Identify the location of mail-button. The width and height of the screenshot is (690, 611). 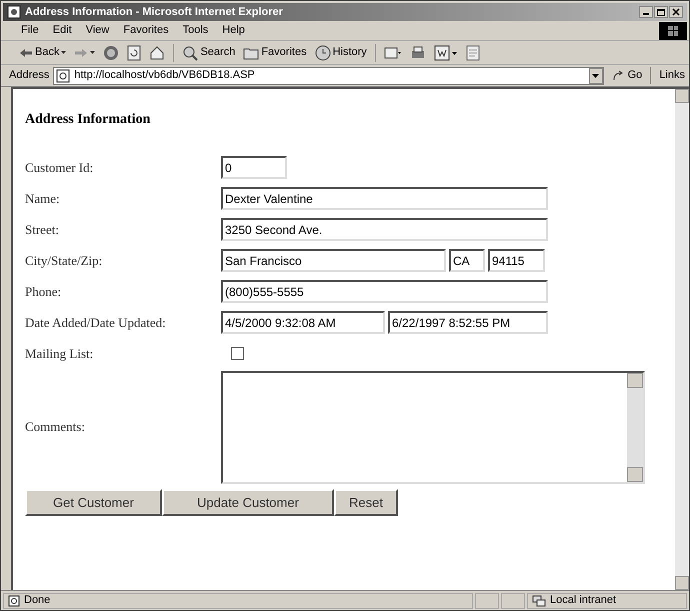
(393, 52).